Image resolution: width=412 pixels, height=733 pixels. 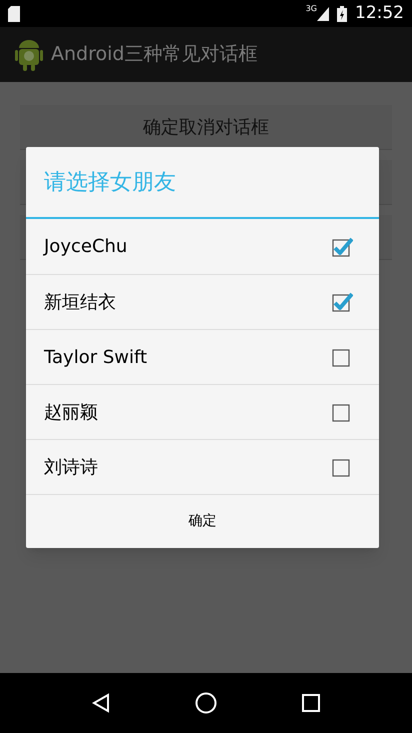 What do you see at coordinates (202, 356) in the screenshot?
I see `list-item: Taylor Swift` at bounding box center [202, 356].